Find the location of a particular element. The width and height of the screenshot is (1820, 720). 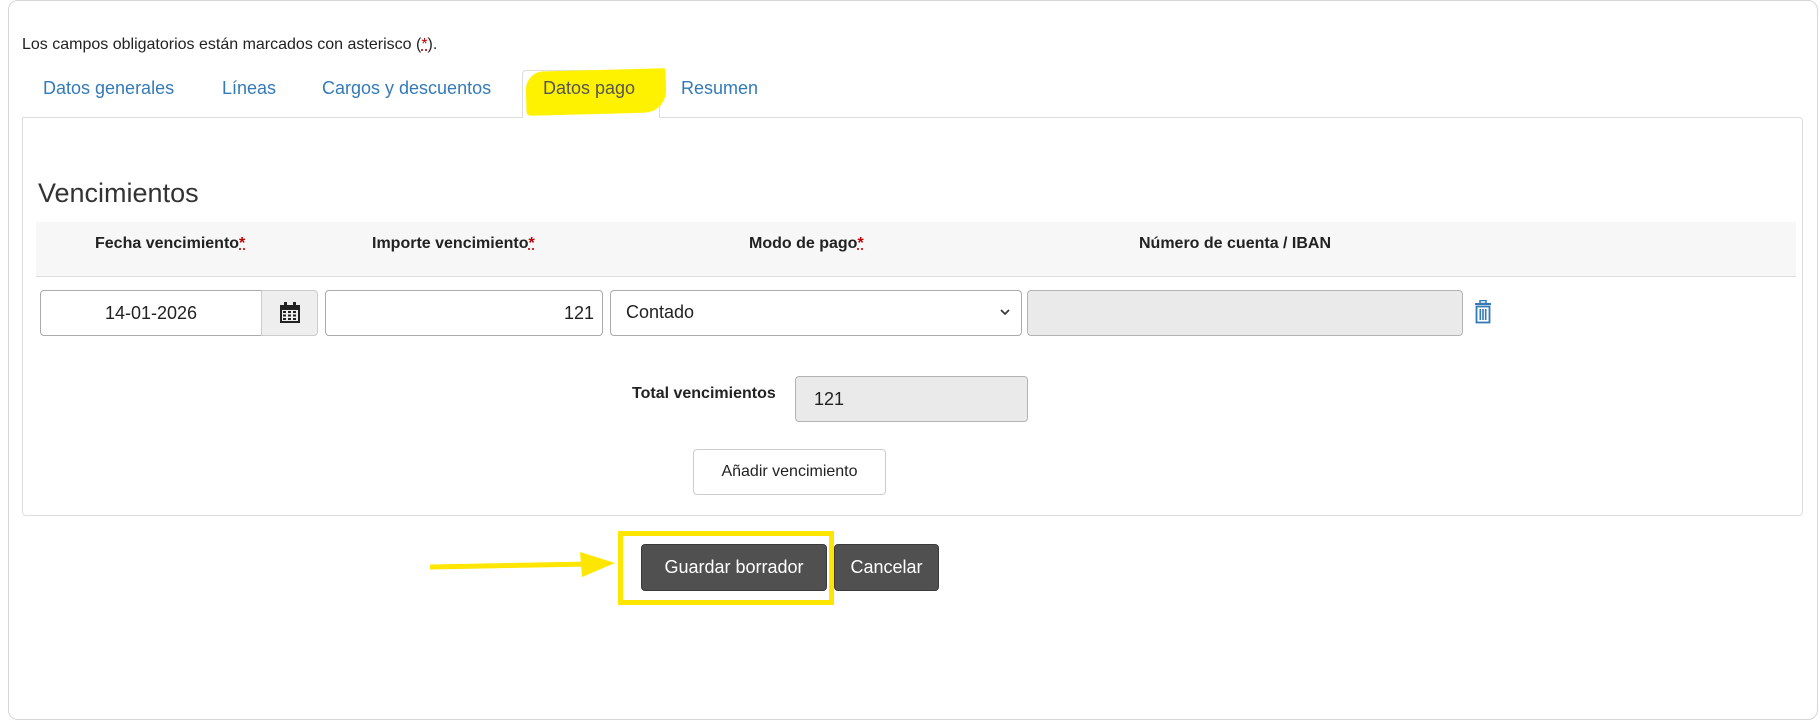

calendar-button is located at coordinates (289, 313).